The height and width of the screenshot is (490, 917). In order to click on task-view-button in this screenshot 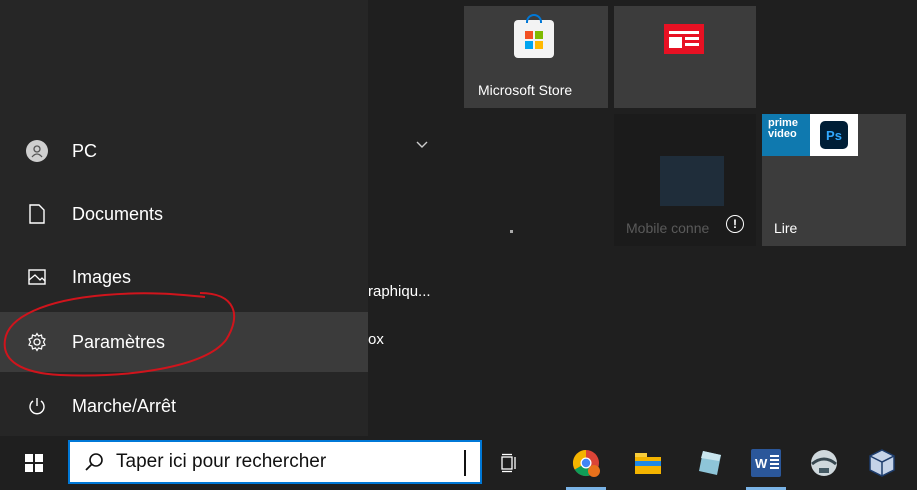, I will do `click(510, 463)`.